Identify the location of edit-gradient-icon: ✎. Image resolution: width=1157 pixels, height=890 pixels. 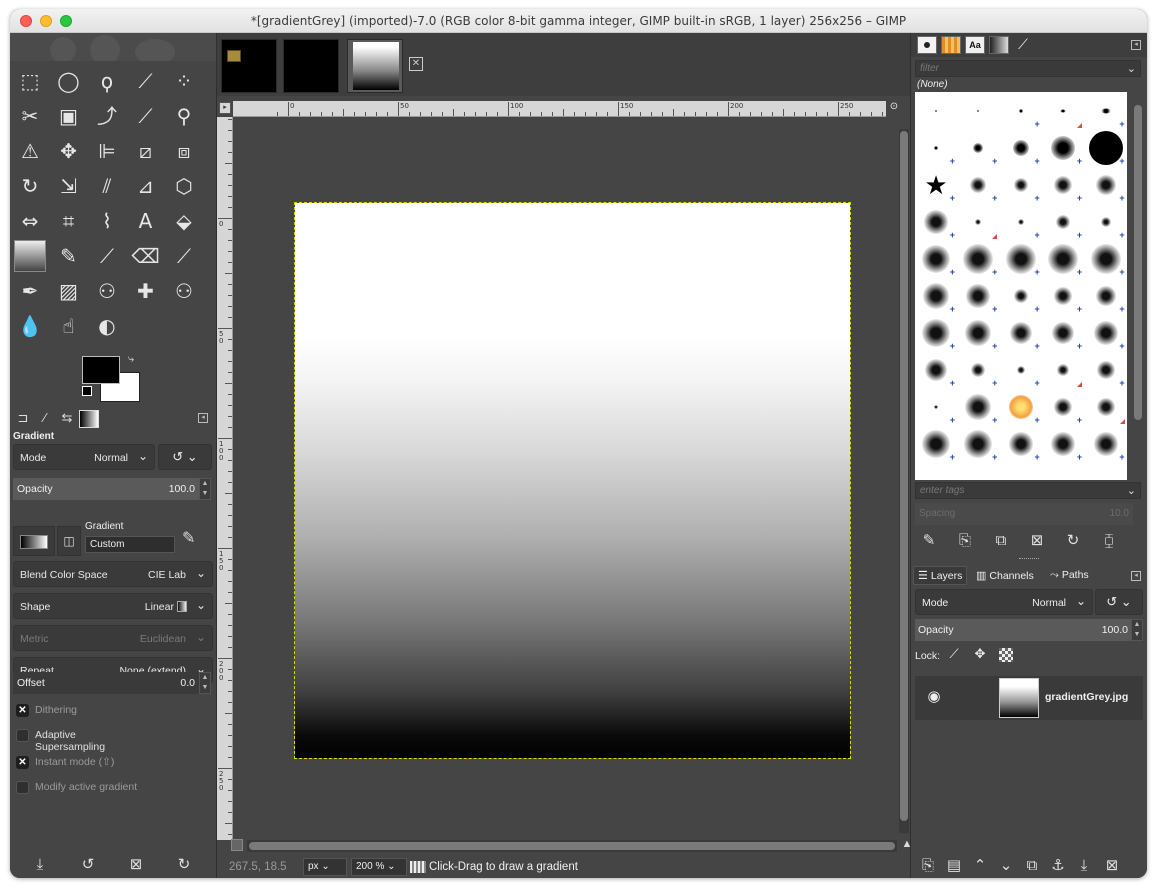
(188, 538).